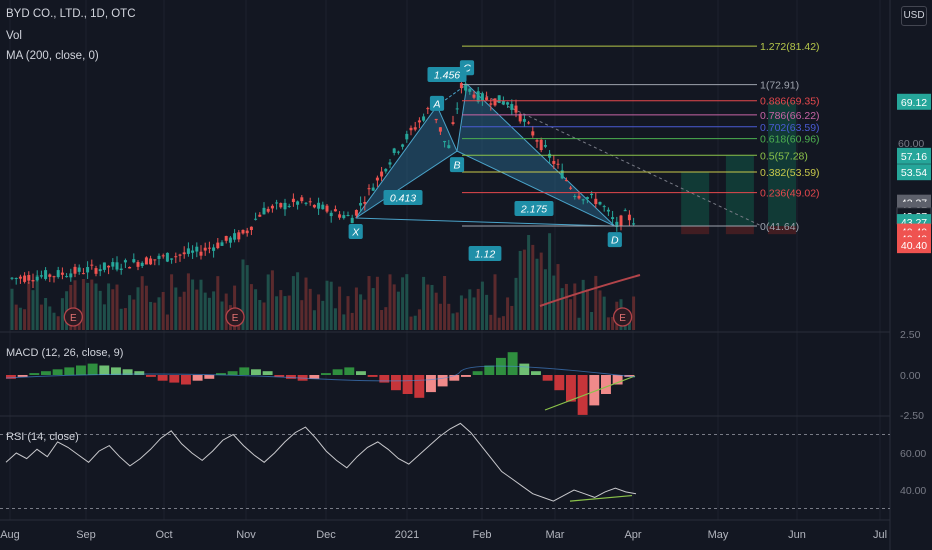 The height and width of the screenshot is (550, 932). Describe the element at coordinates (407, 535) in the screenshot. I see `time-tick-label: 2021` at that location.